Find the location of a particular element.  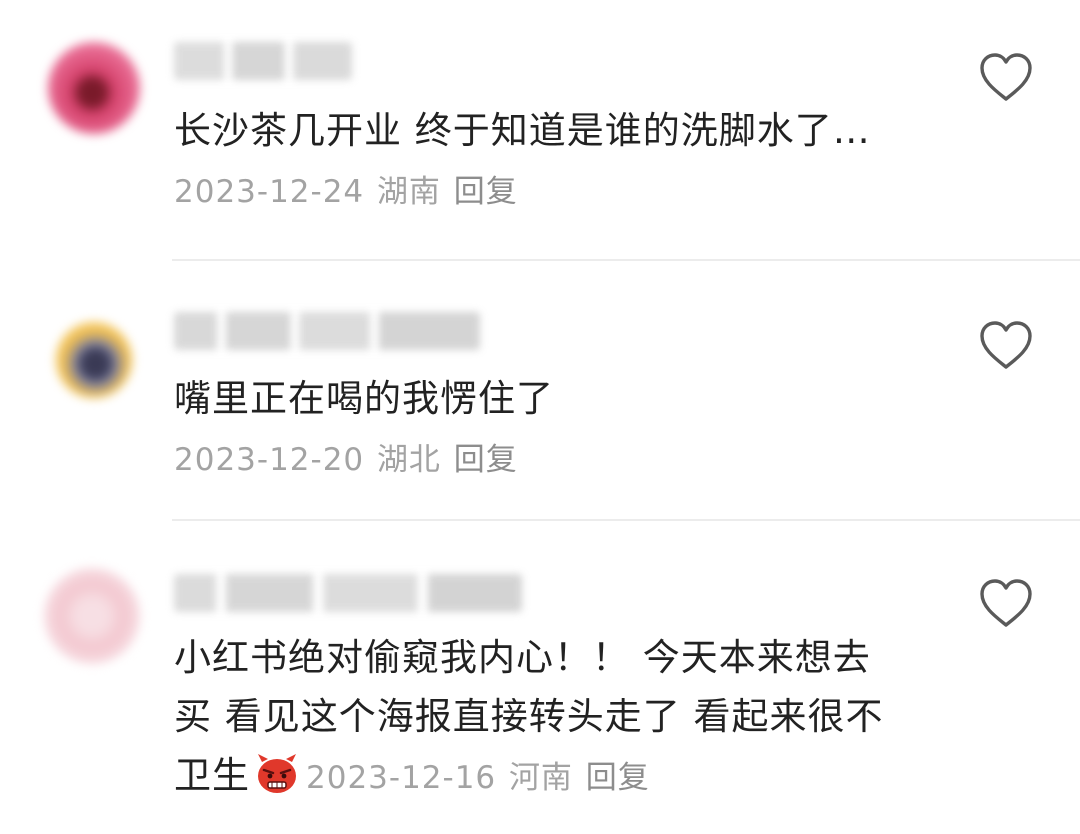

comment-text: 嘴里正在喝的我愣住了 2023-12-20 湖北 回复 is located at coordinates (539, 429).